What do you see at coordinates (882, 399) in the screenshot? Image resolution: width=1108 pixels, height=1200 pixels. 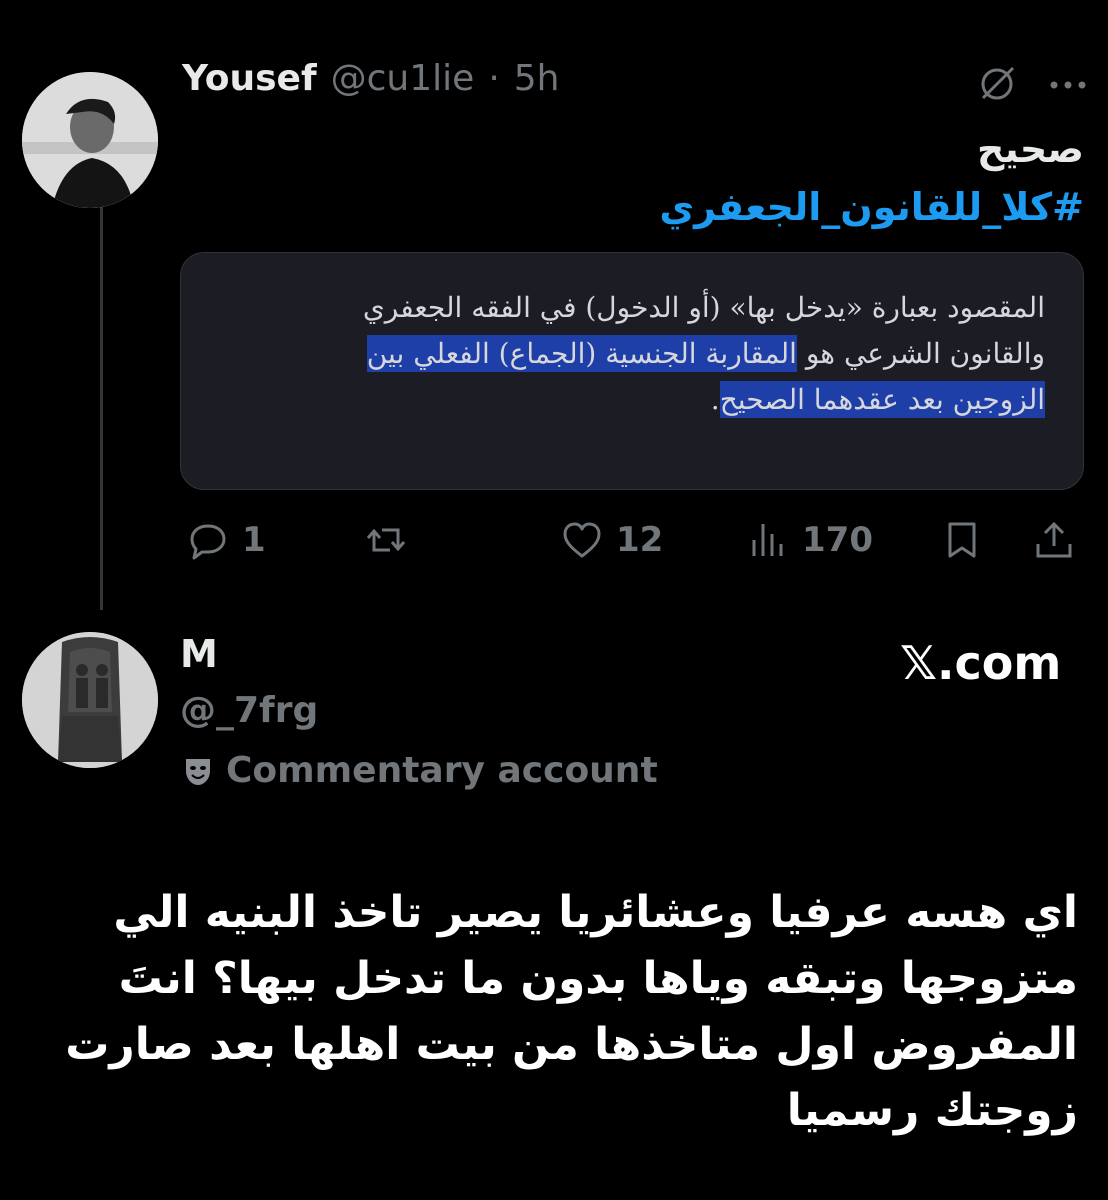 I see `media-highlight-2: الزوجين بعد عقدهما الصحيح` at bounding box center [882, 399].